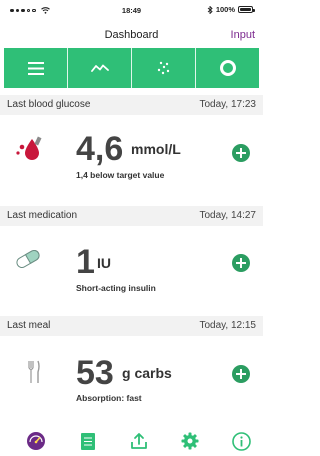 Image resolution: width=320 pixels, height=456 pixels. I want to click on medication-label: Last medication, so click(42, 215).